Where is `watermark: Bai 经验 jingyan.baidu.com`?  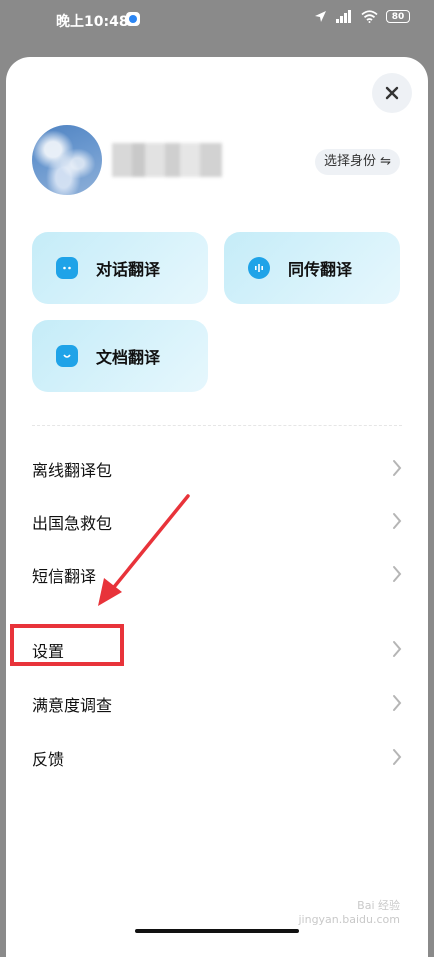 watermark: Bai 经验 jingyan.baidu.com is located at coordinates (349, 913).